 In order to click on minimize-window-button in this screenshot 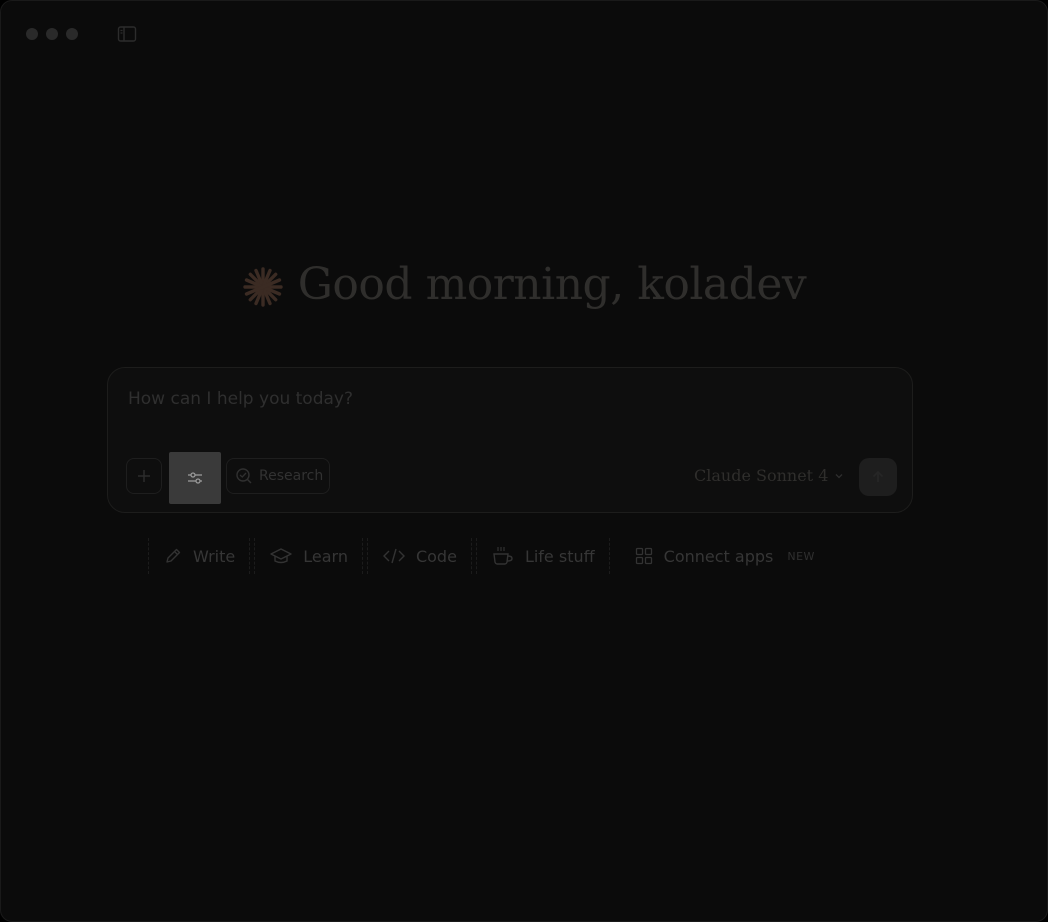, I will do `click(52, 34)`.